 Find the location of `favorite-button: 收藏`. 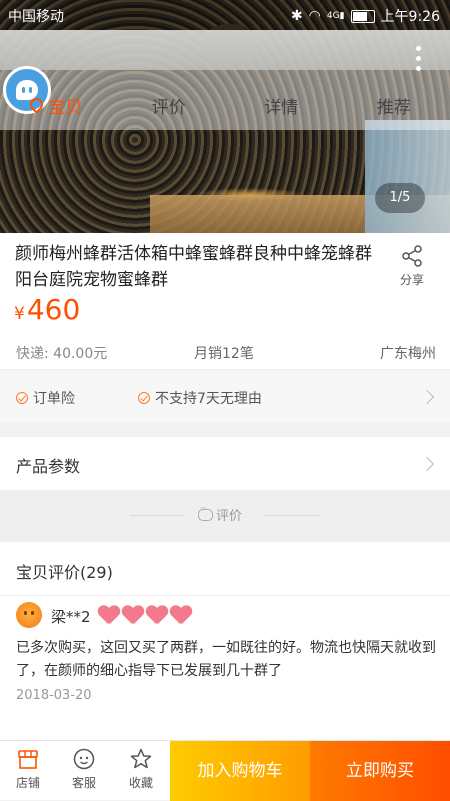

favorite-button: 收藏 is located at coordinates (141, 769).